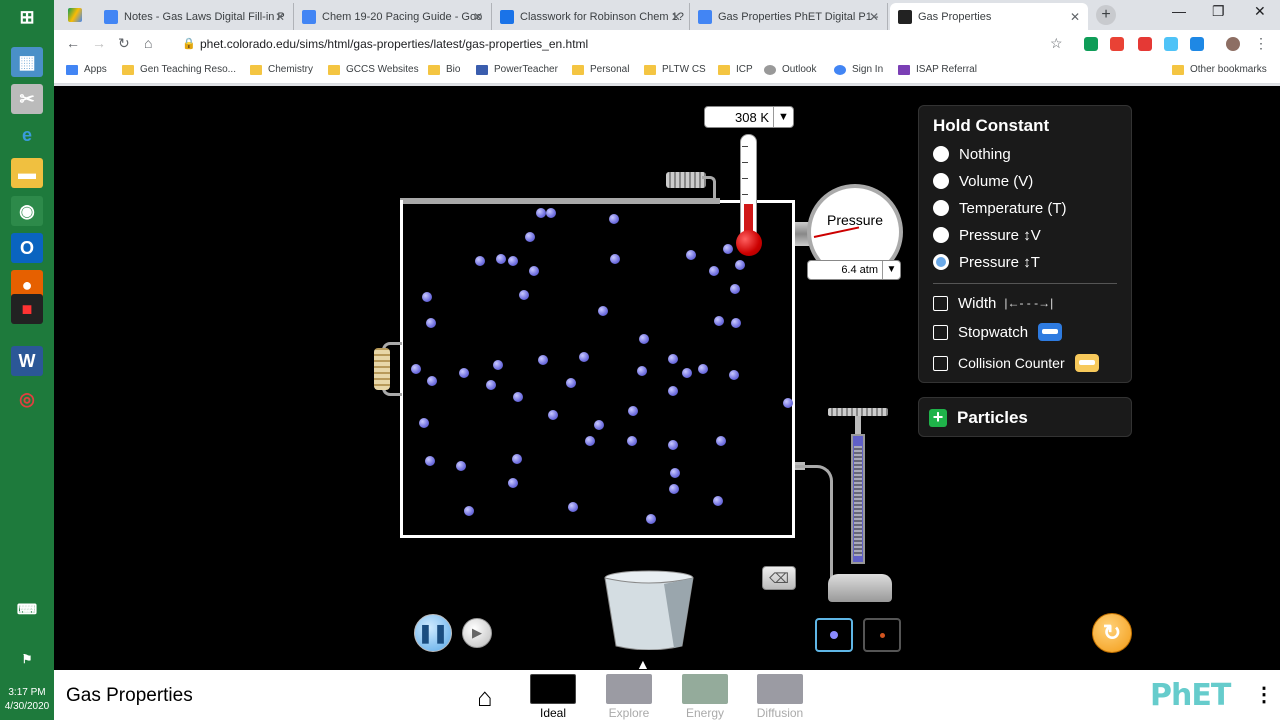 The image size is (1280, 720). Describe the element at coordinates (485, 697) in the screenshot. I see `home-icon: ⌂` at that location.